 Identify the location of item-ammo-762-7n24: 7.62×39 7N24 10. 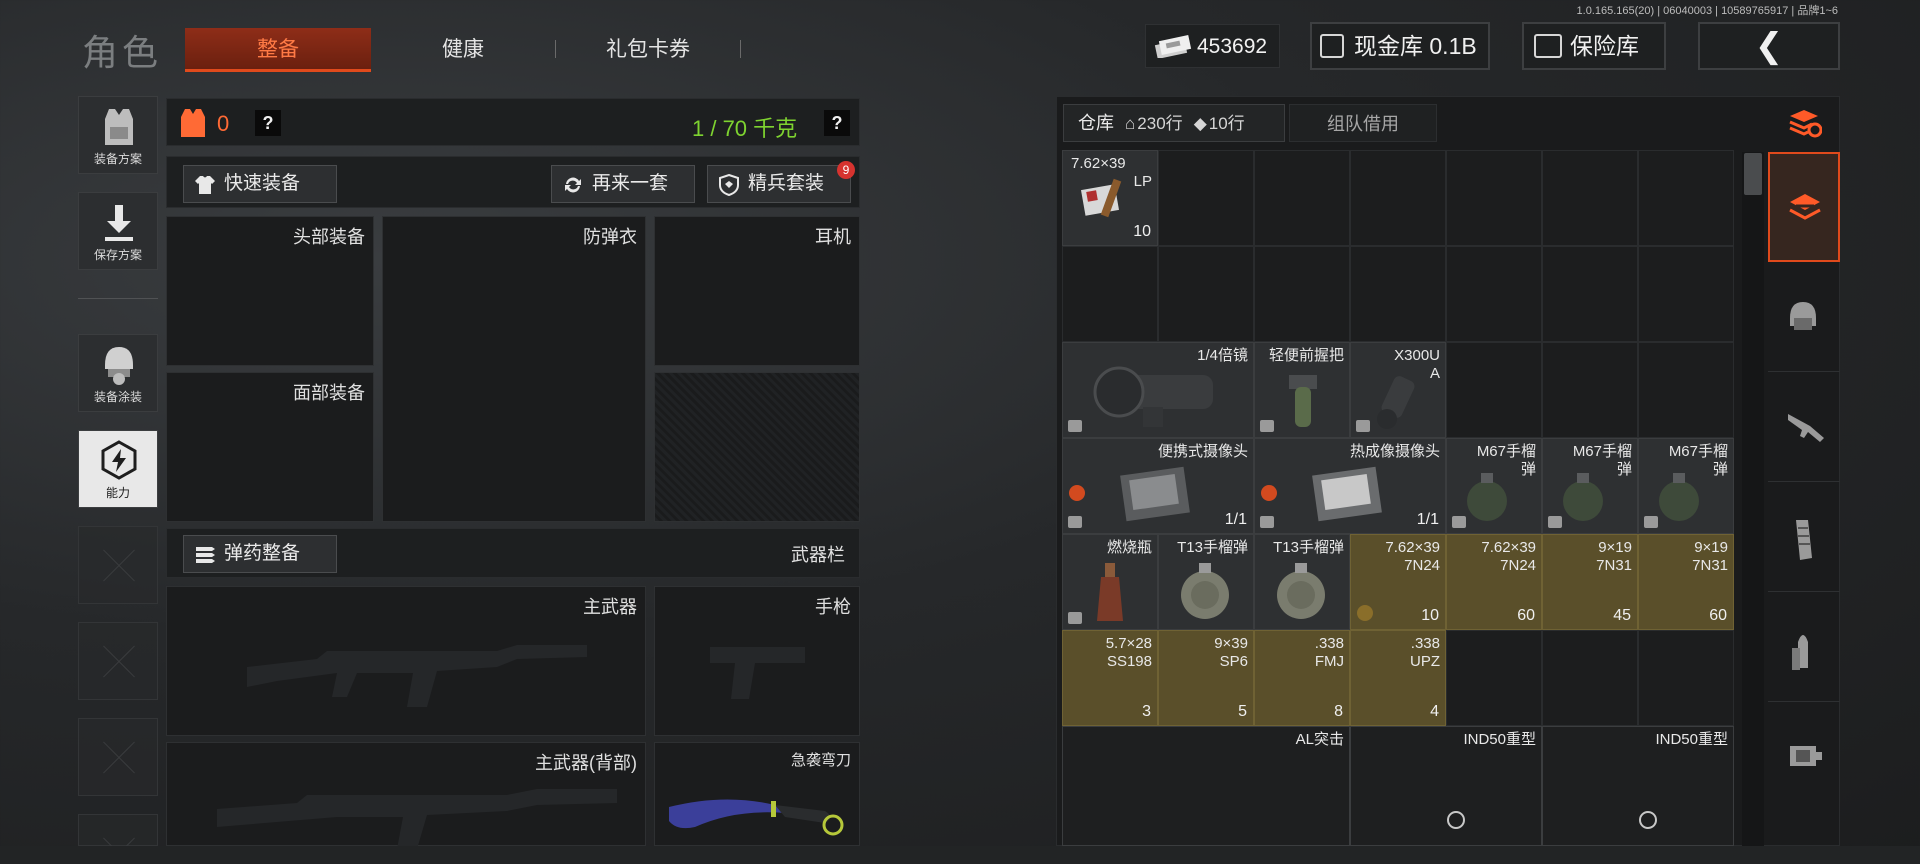
(1398, 582).